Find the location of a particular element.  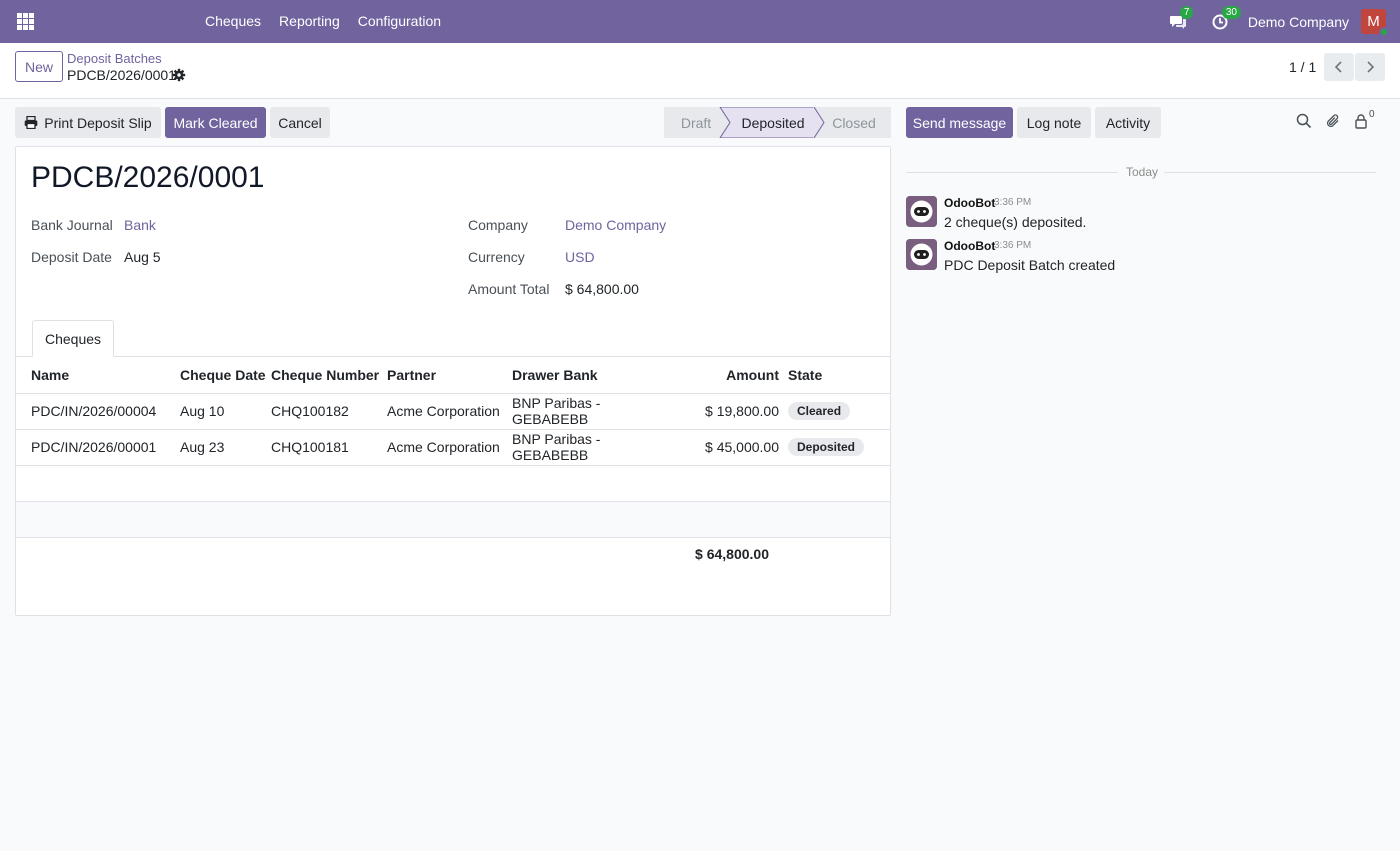

status-bar: Draft Deposited Closed is located at coordinates (777, 122).